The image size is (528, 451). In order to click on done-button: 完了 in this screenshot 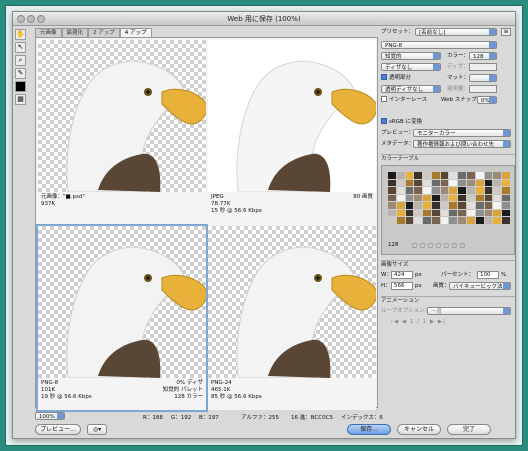, I will do `click(469, 429)`.